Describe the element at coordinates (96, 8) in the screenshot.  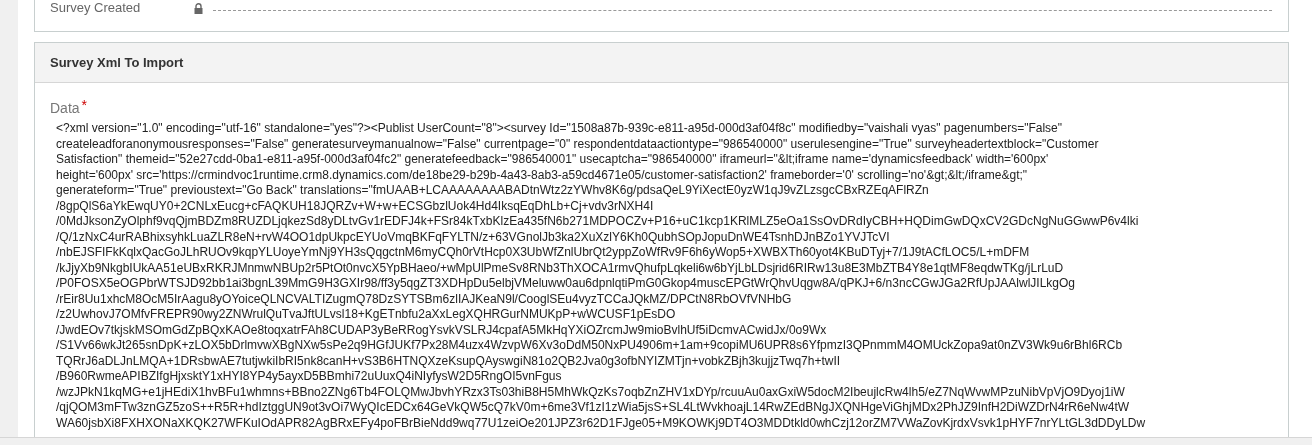
I see `field-label: Survey Created` at that location.